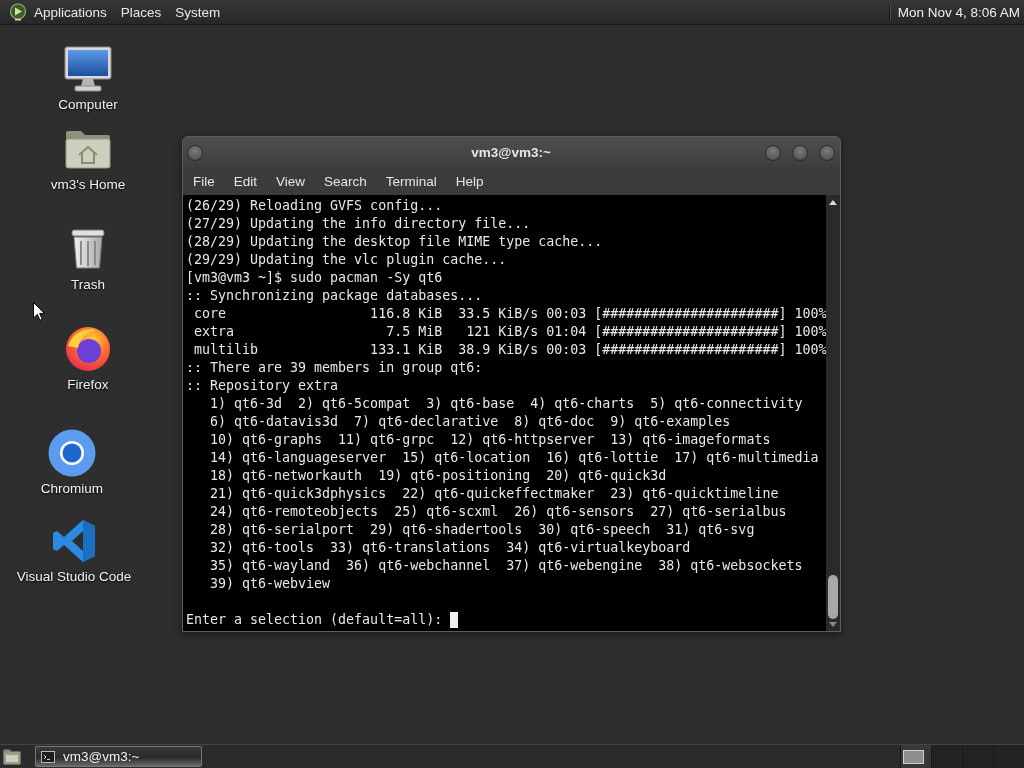  I want to click on menu-item: Edit, so click(245, 181).